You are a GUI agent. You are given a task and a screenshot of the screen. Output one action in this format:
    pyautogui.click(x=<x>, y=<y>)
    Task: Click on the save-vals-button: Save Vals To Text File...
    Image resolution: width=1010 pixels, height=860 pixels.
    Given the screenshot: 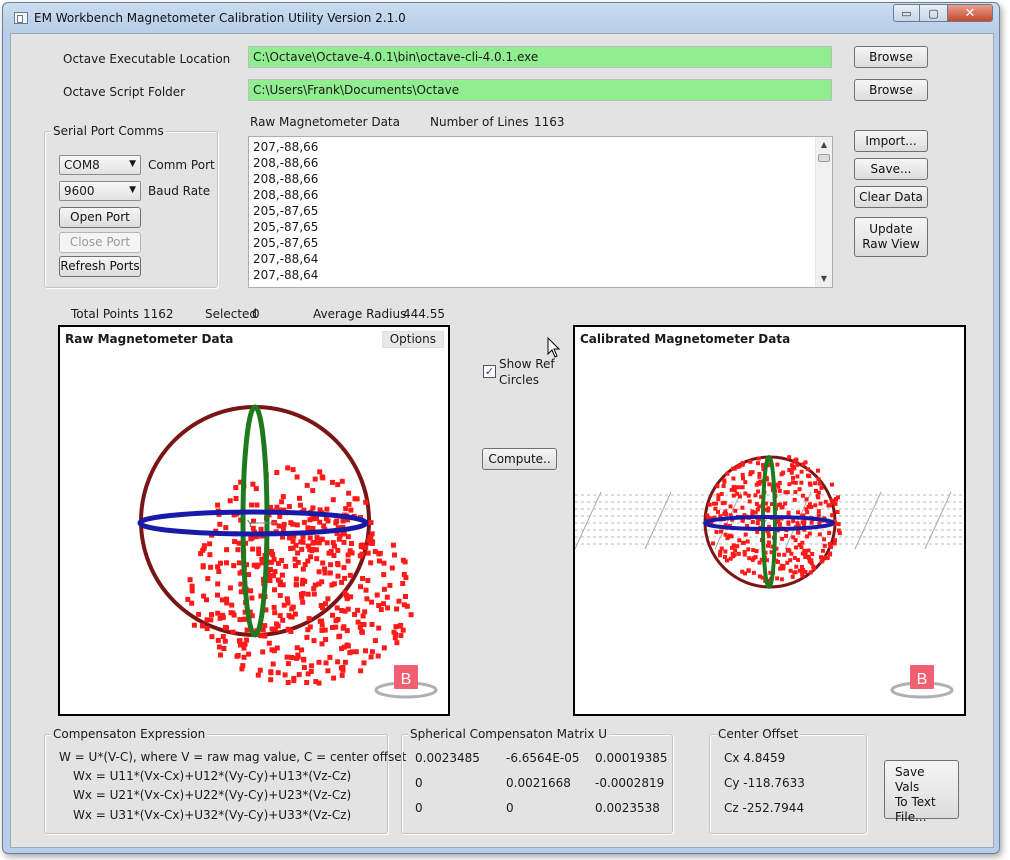 What is the action you would take?
    pyautogui.click(x=921, y=792)
    